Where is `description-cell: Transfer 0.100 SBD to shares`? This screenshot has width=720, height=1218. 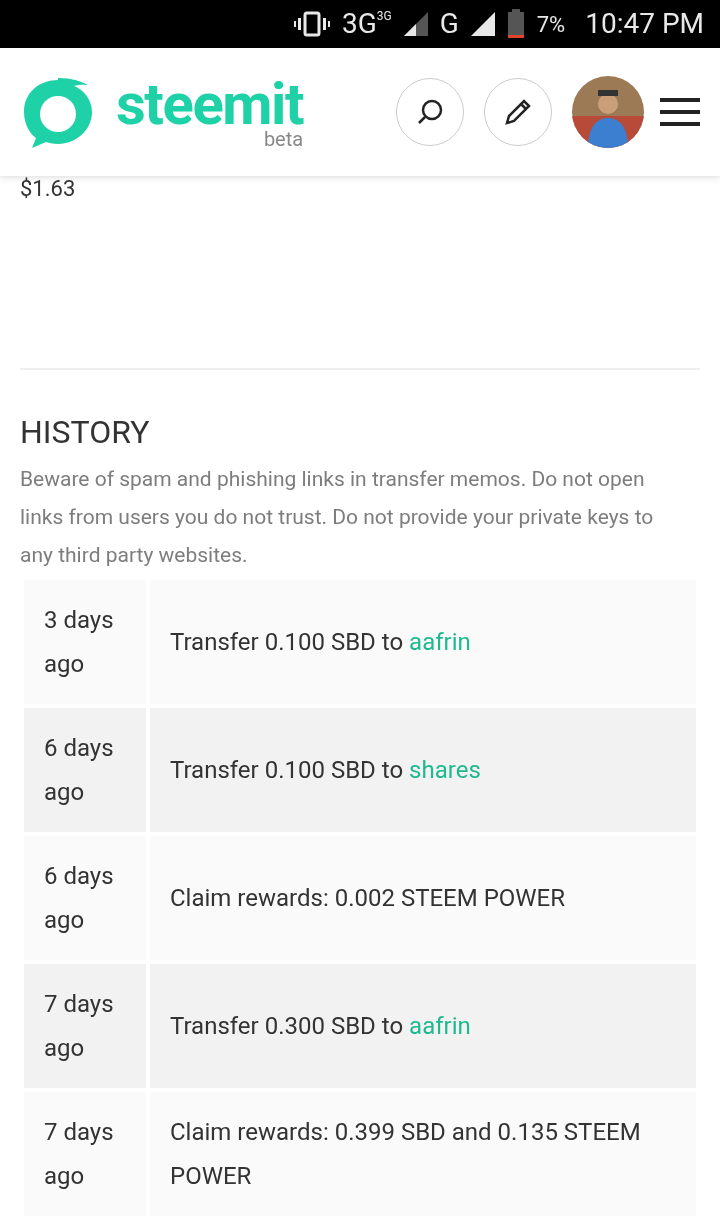 description-cell: Transfer 0.100 SBD to shares is located at coordinates (423, 770).